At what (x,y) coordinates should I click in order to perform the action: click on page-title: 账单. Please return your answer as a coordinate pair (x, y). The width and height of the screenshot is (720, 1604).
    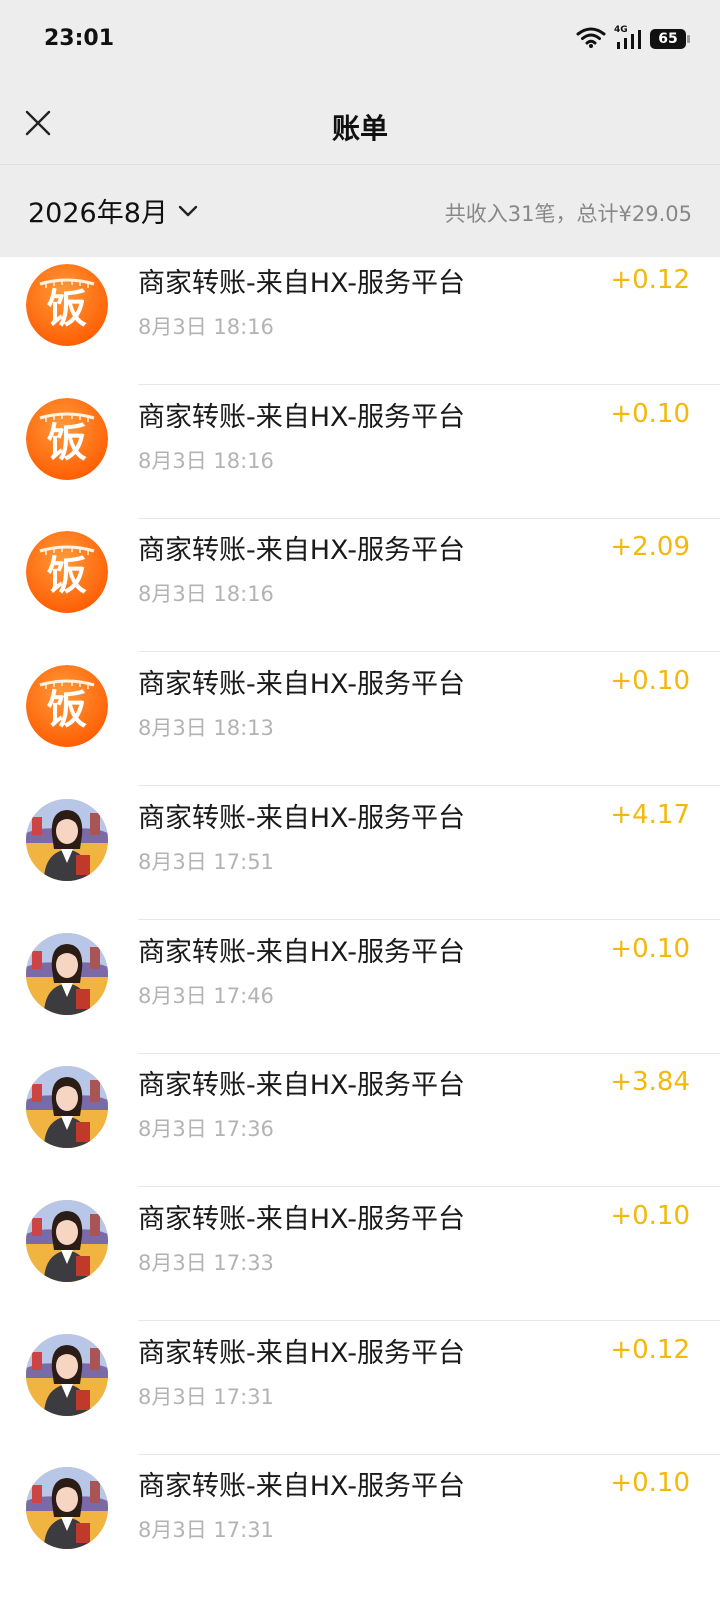
    Looking at the image, I should click on (359, 128).